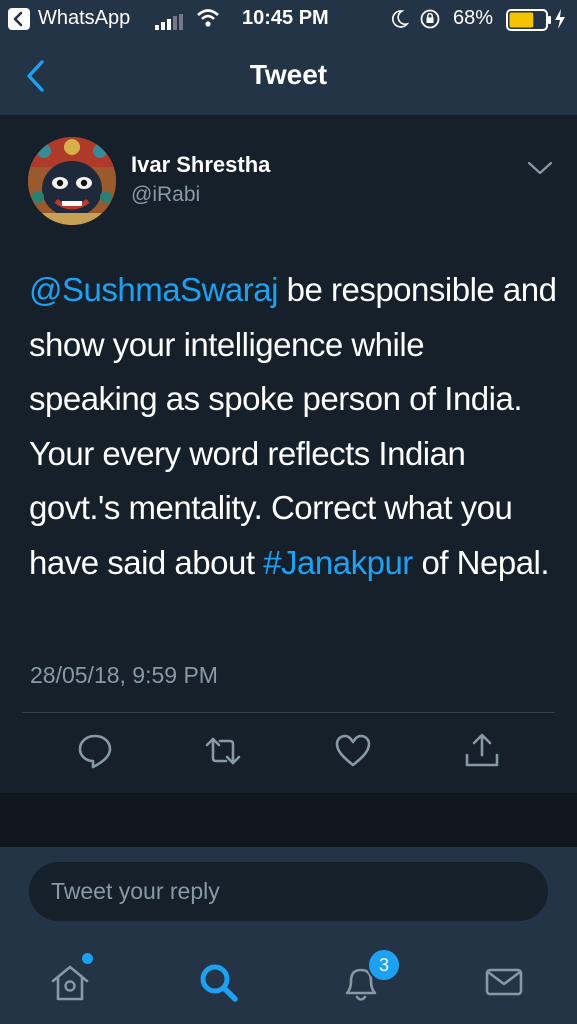 This screenshot has height=1024, width=577. What do you see at coordinates (153, 289) in the screenshot?
I see `mention-link: @SushmaSwaraj` at bounding box center [153, 289].